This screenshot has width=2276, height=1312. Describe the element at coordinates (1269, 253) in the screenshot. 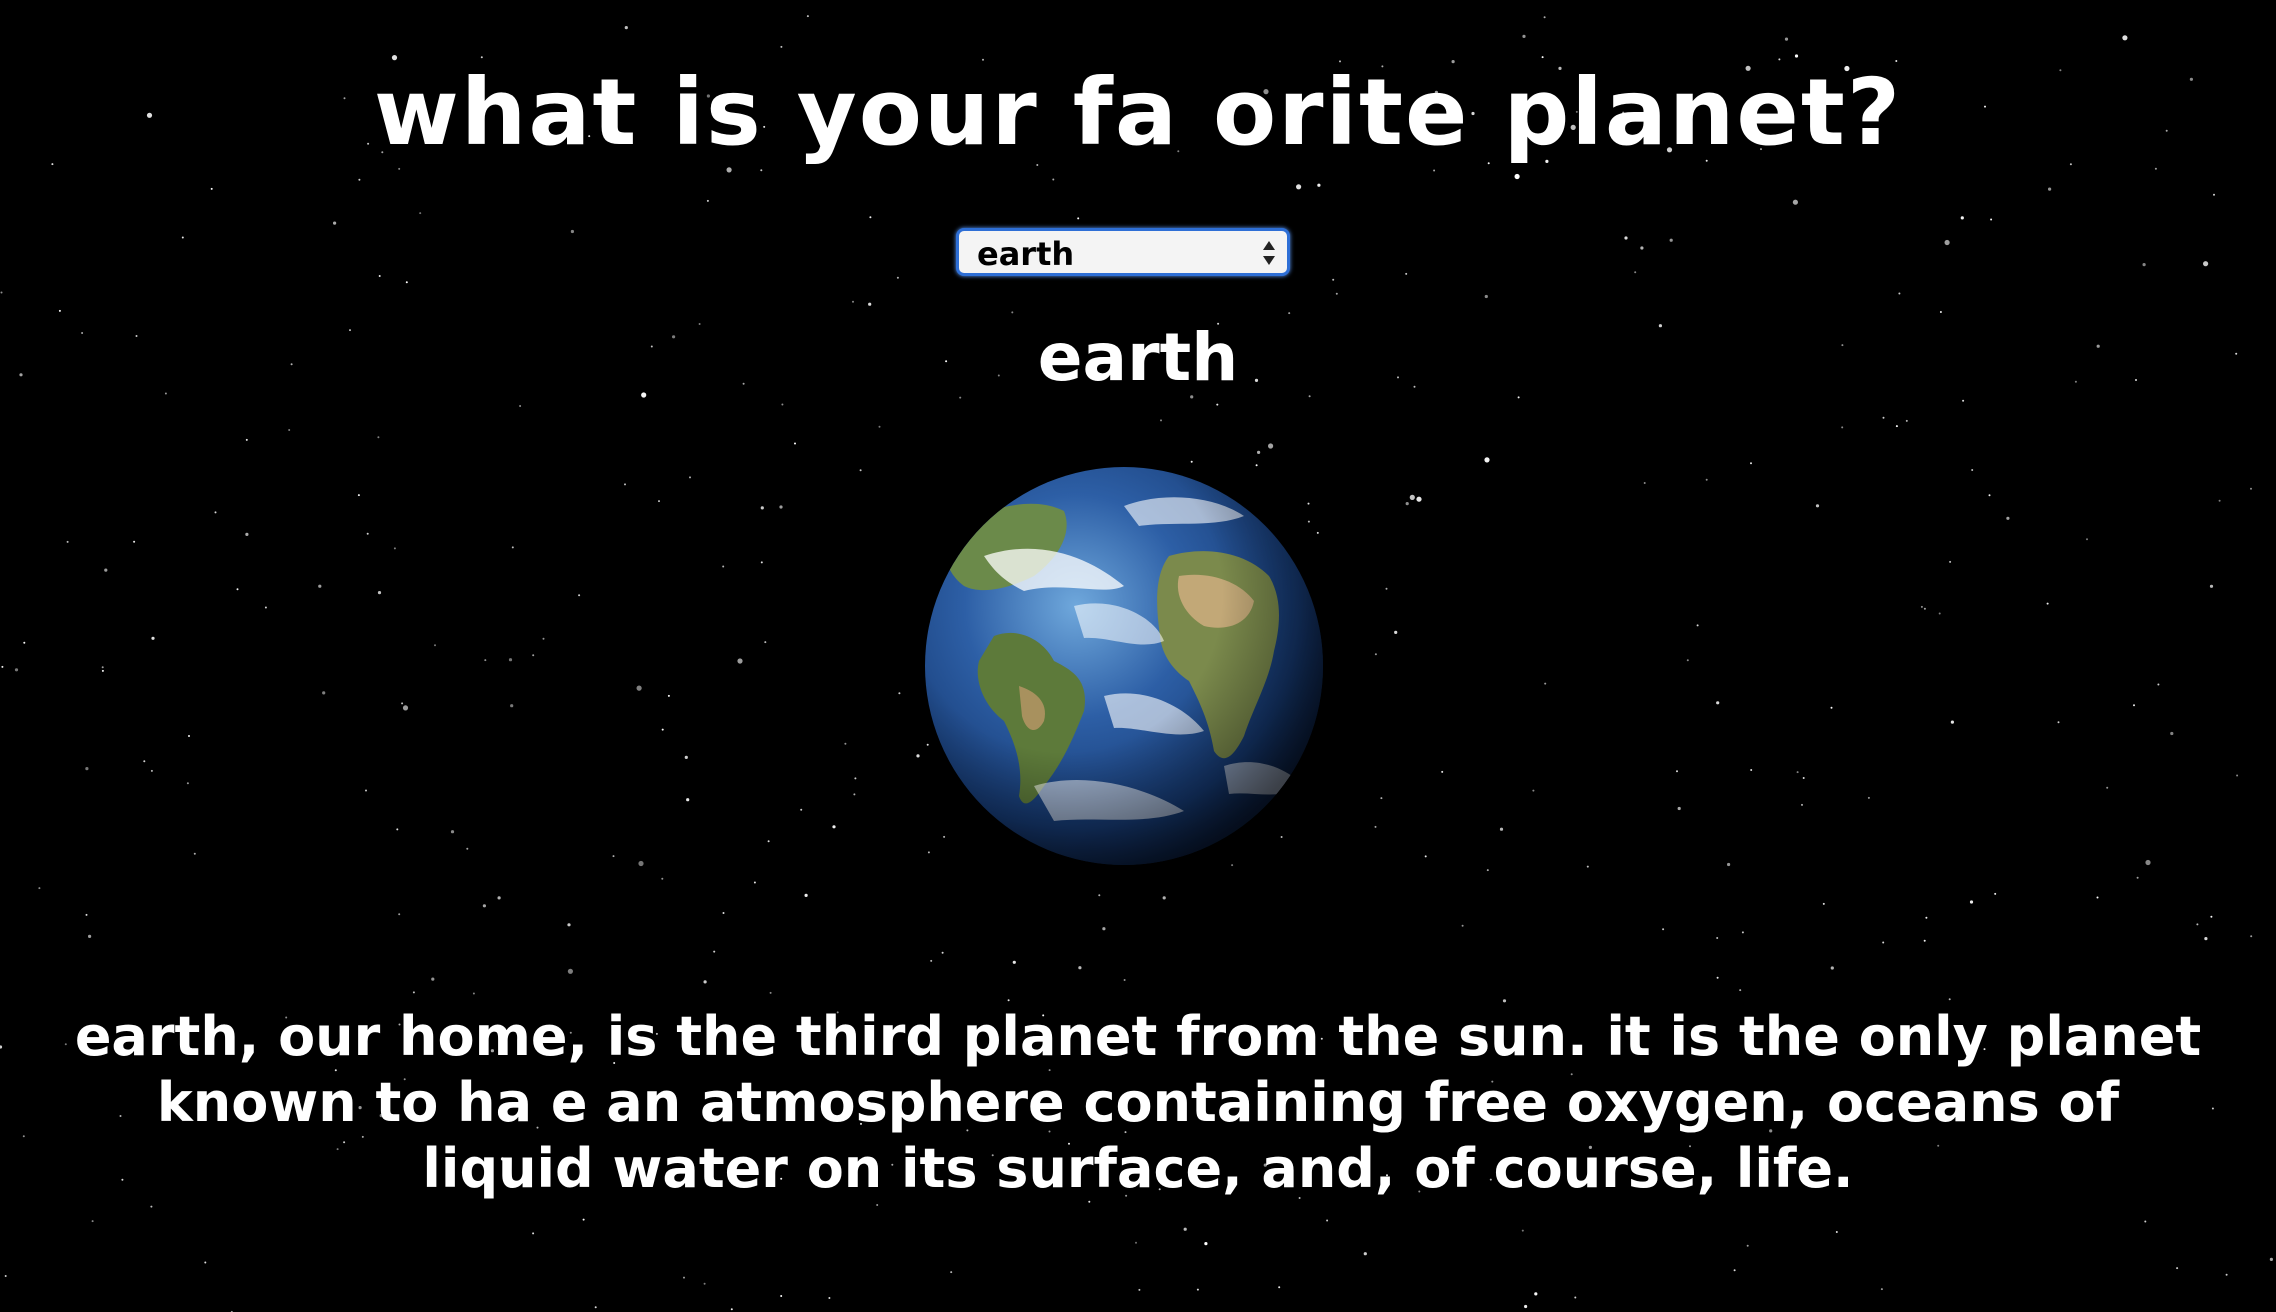

I see `select-arrows-icon` at that location.